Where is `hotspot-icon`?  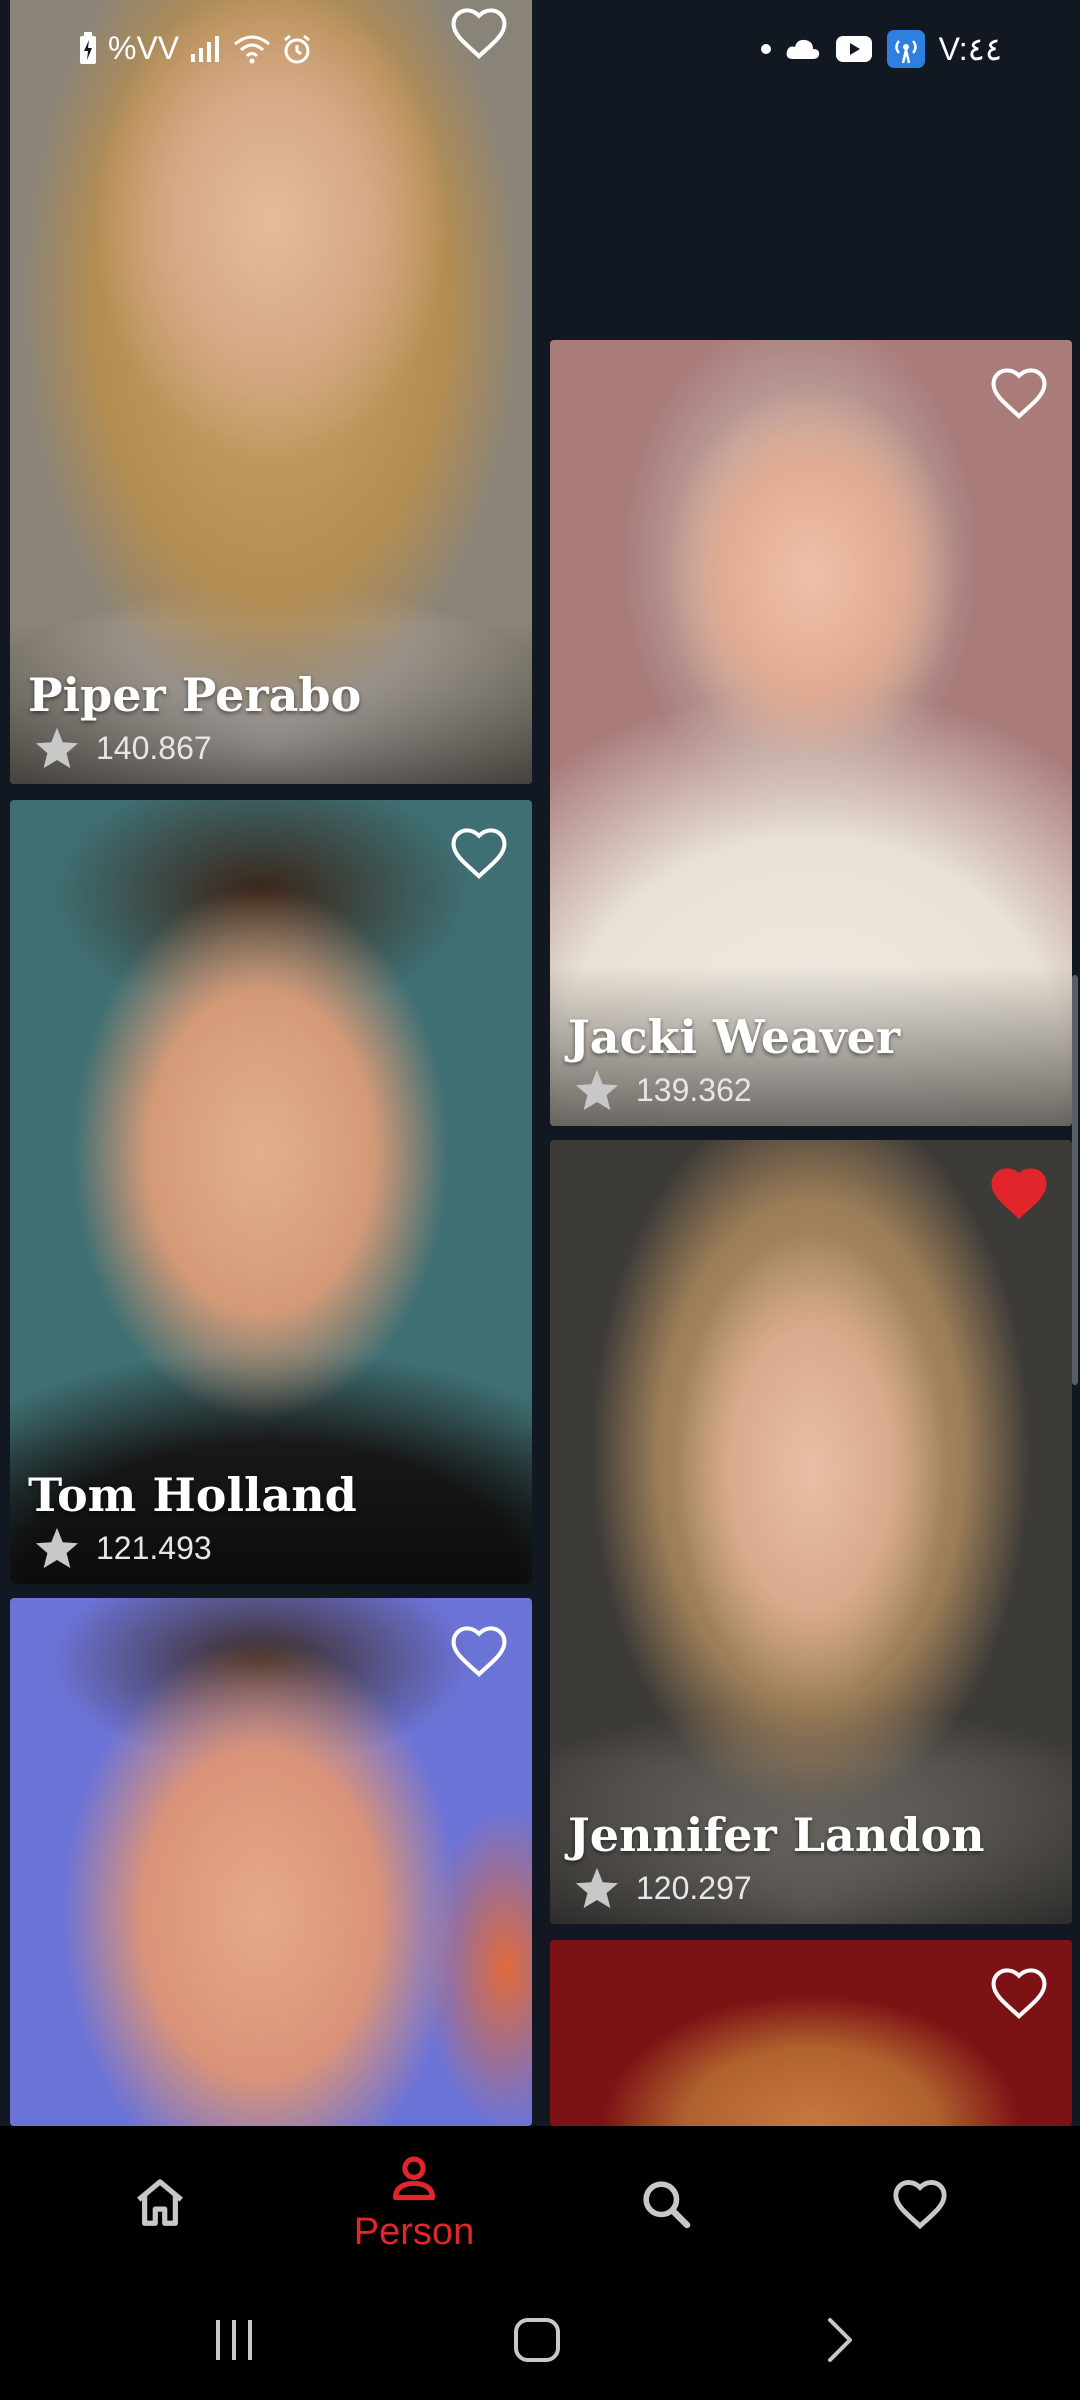
hotspot-icon is located at coordinates (905, 49).